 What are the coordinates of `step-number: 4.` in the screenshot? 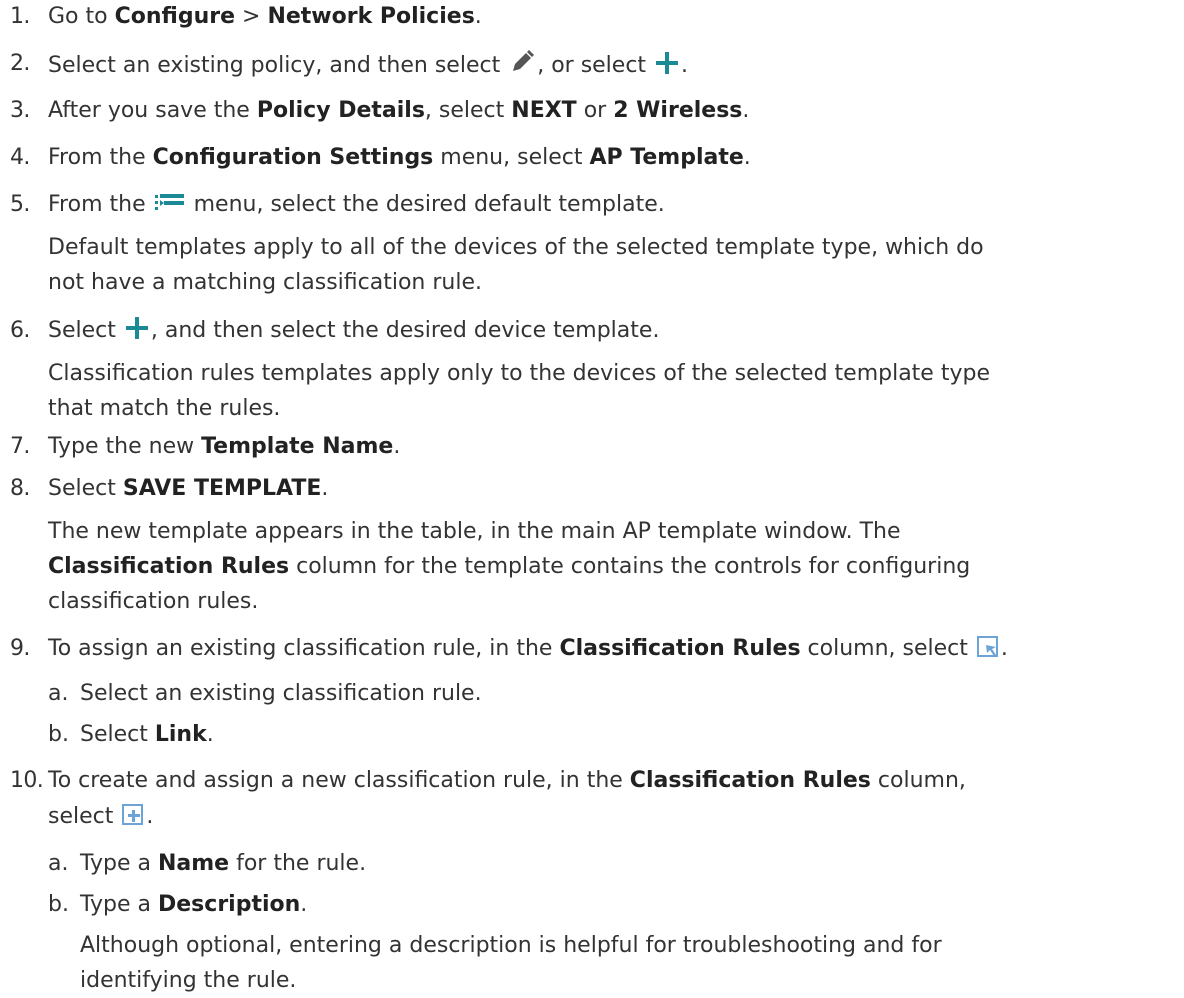 It's located at (20, 157).